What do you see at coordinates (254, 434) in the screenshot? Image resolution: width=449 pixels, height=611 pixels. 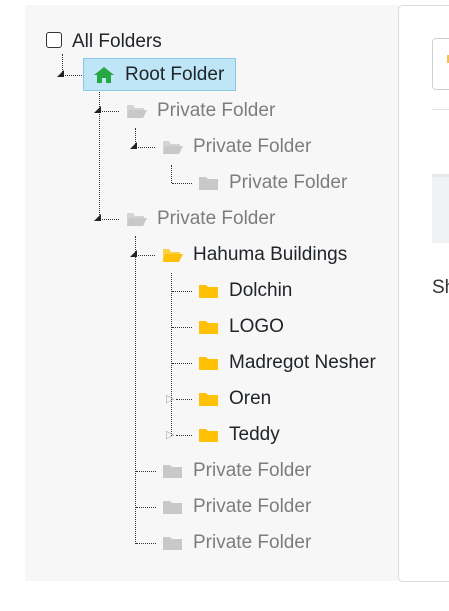 I see `folder-label: Teddy` at bounding box center [254, 434].